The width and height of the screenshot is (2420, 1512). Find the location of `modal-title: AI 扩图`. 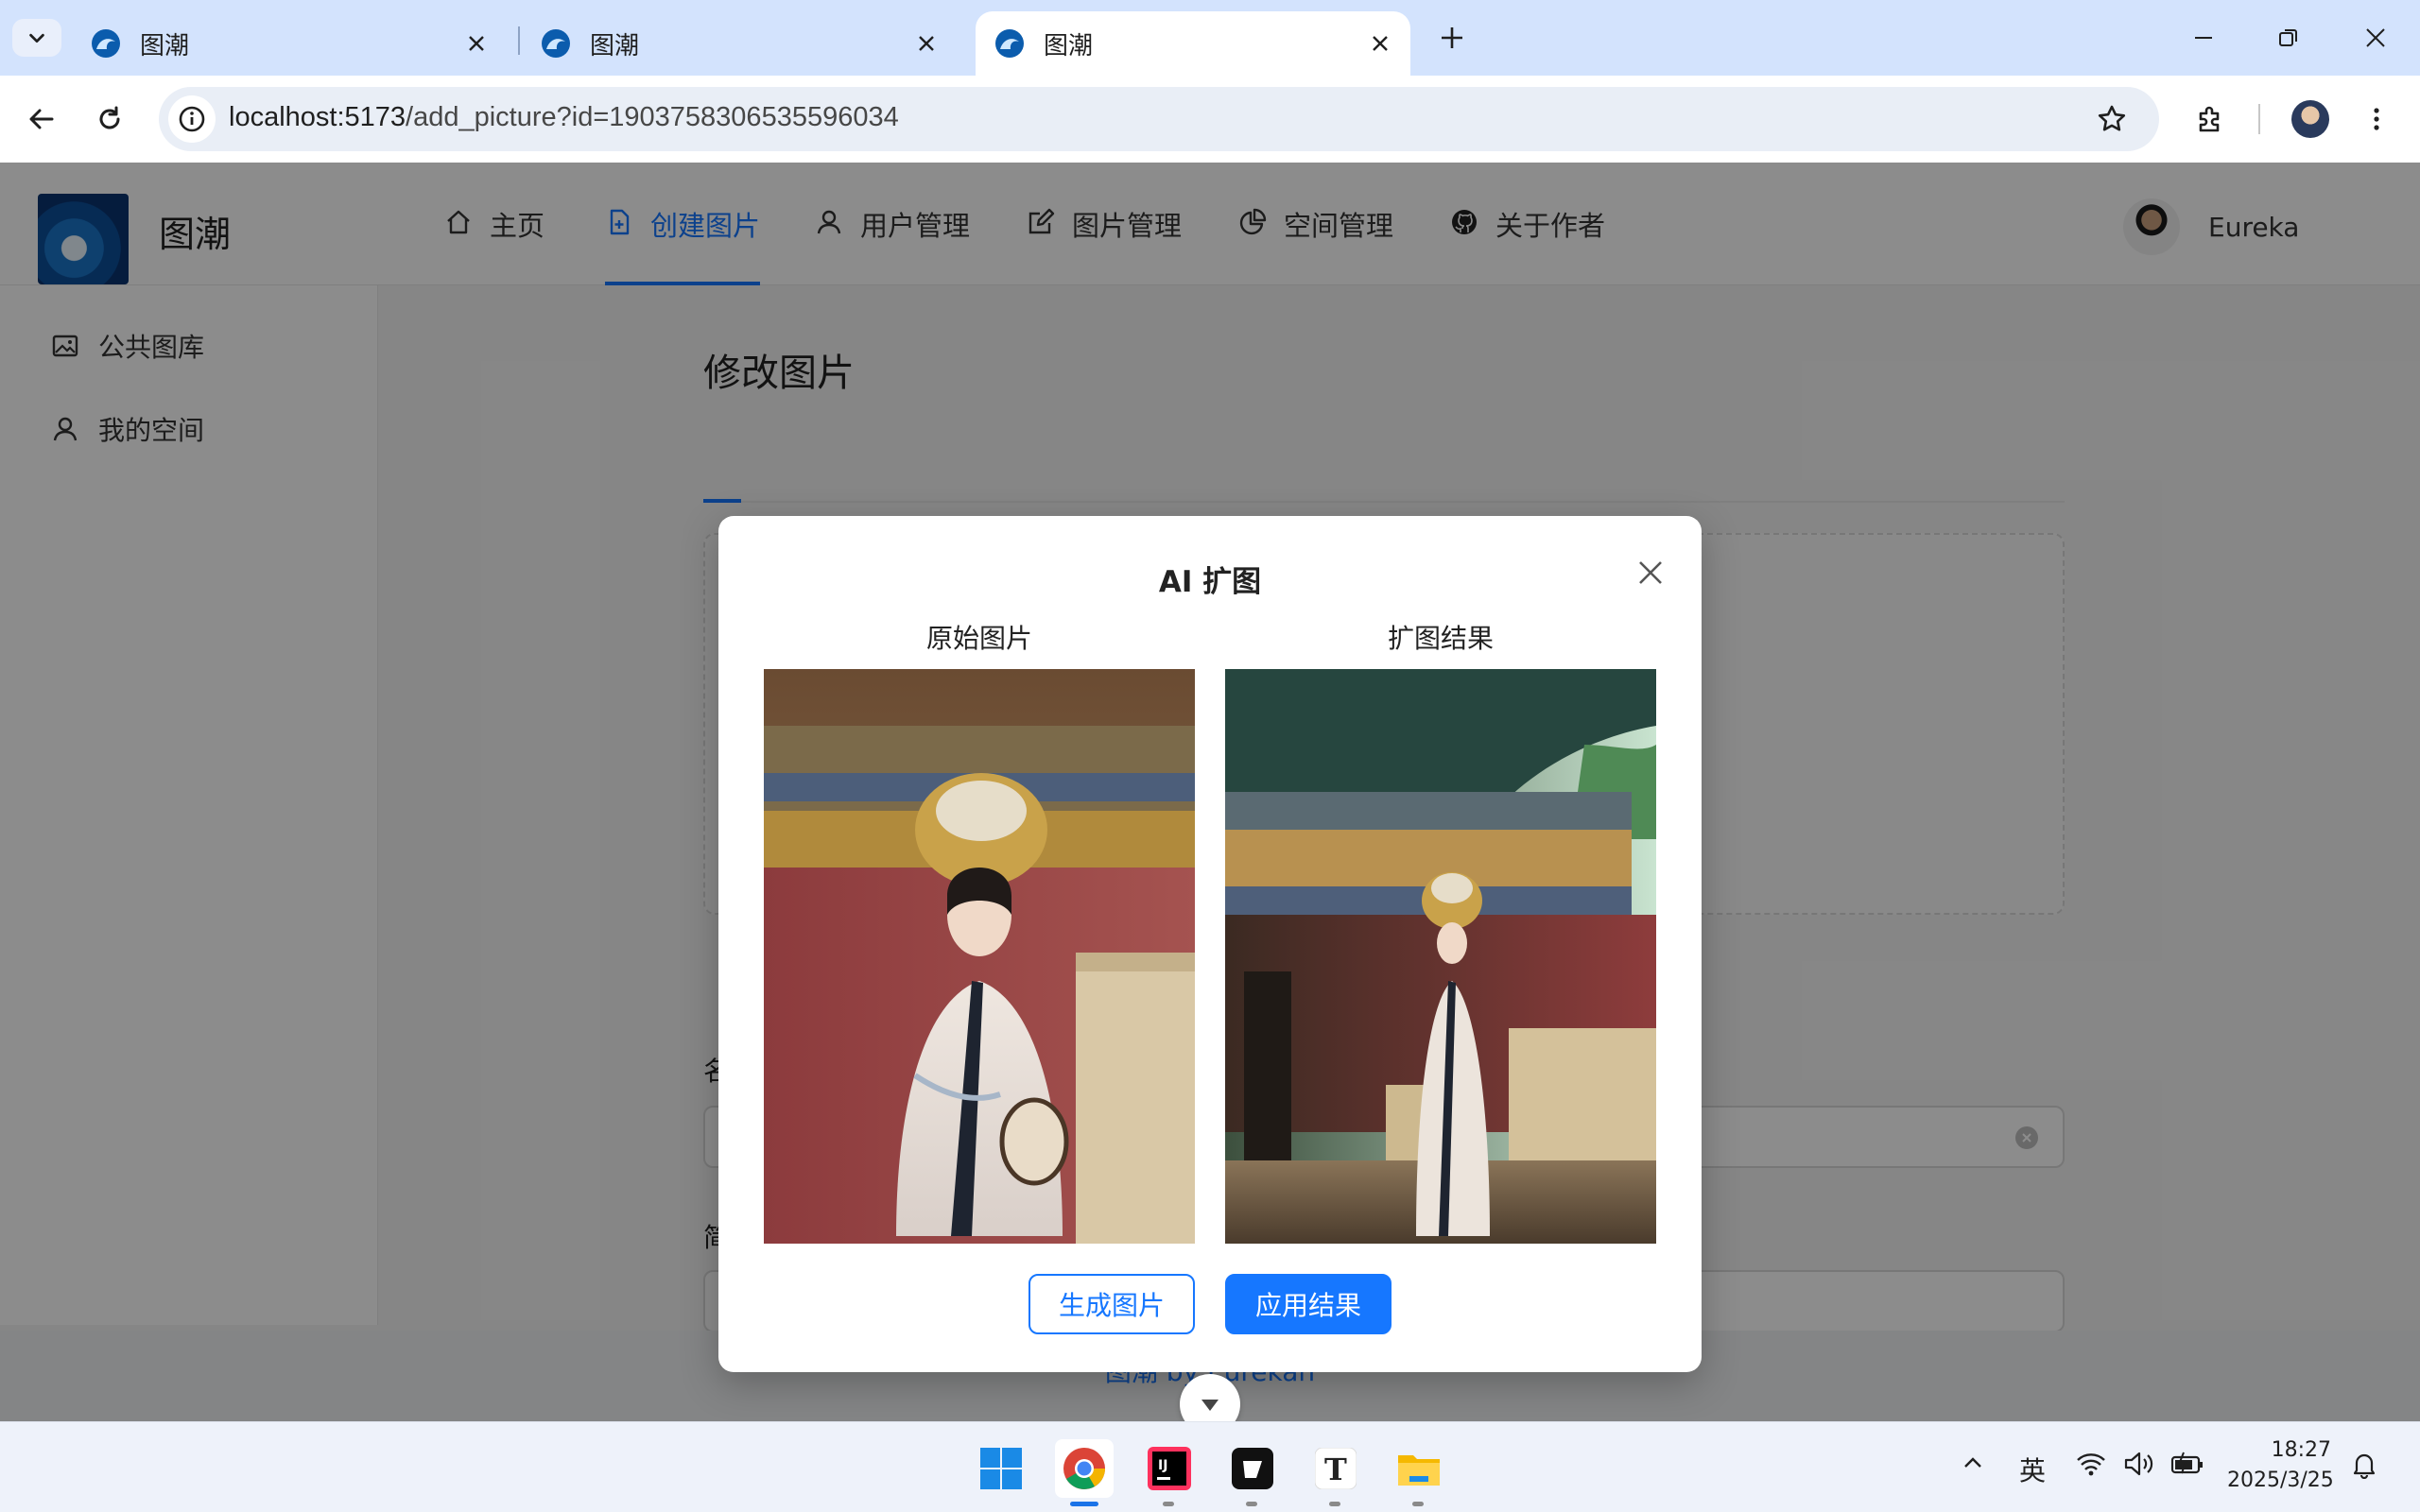

modal-title: AI 扩图 is located at coordinates (1210, 582).